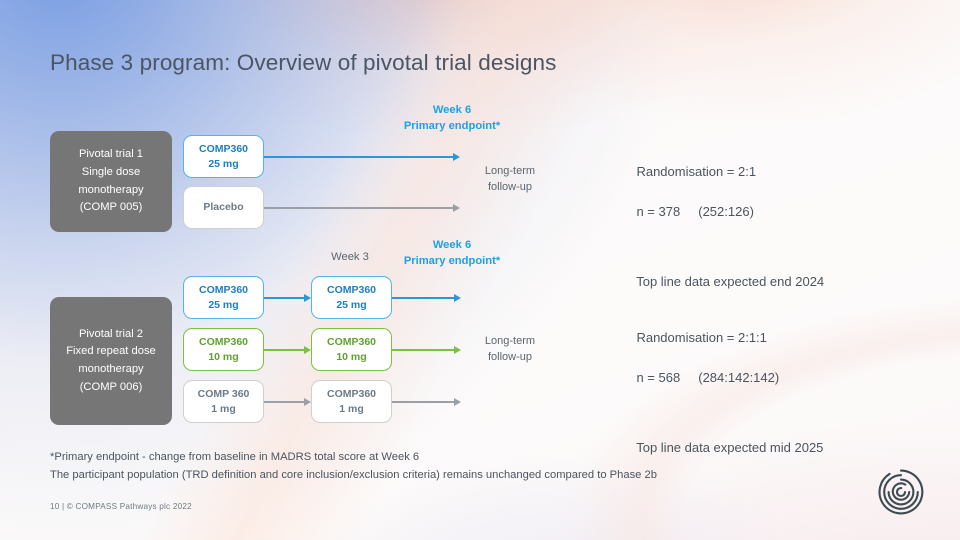  What do you see at coordinates (111, 369) in the screenshot?
I see `trial2-label-line3: monotherapy` at bounding box center [111, 369].